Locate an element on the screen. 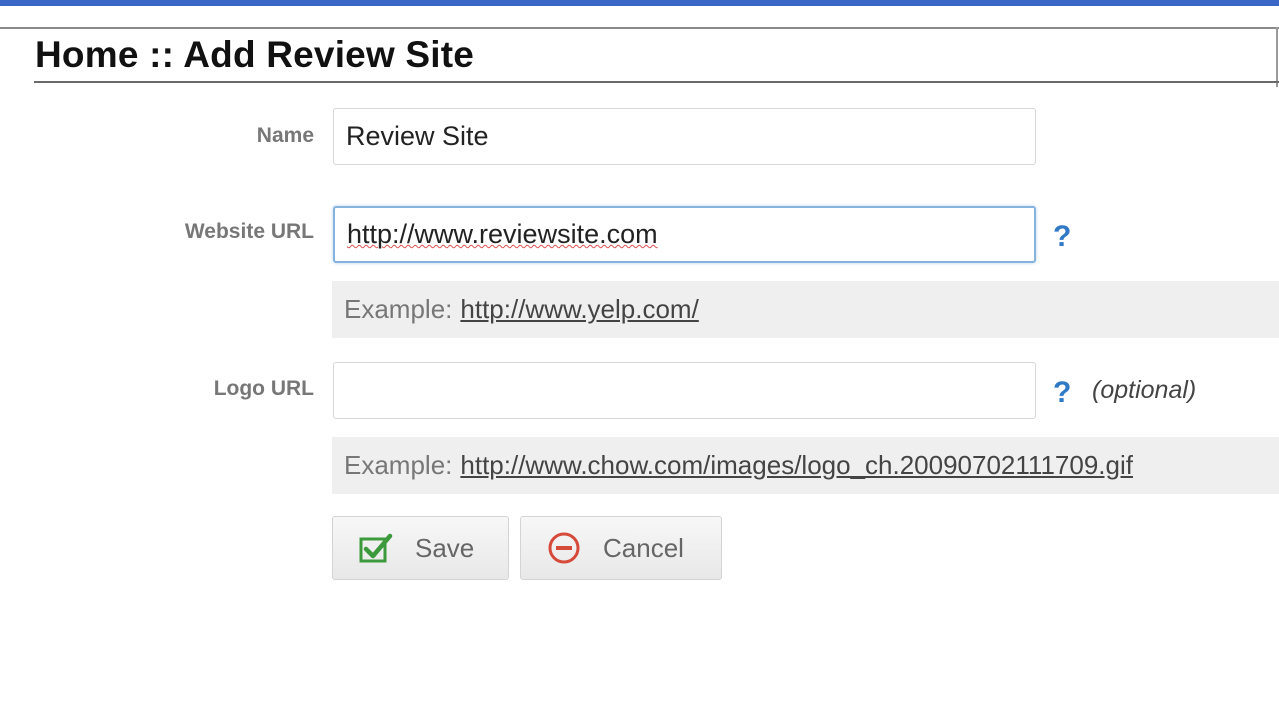  cancel-button: Cancel is located at coordinates (621, 548).